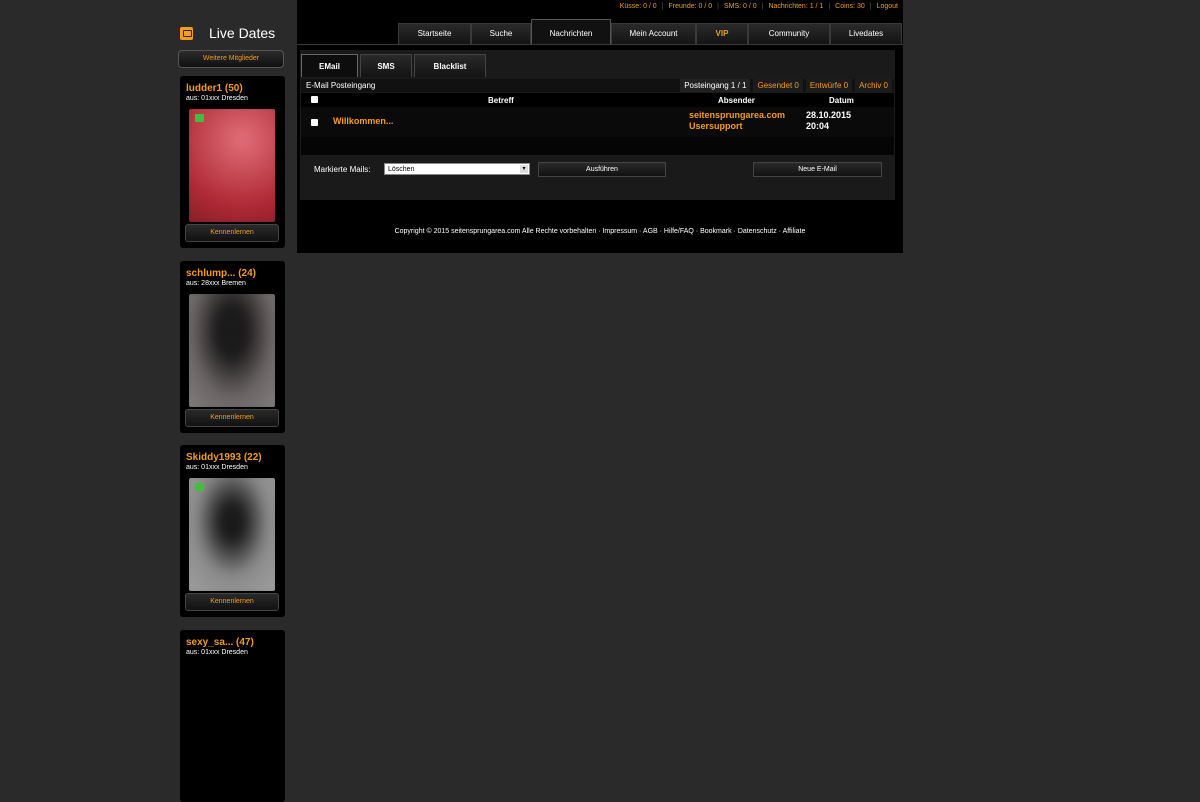 The image size is (1200, 802). What do you see at coordinates (386, 65) in the screenshot?
I see `tab-sms: SMS` at bounding box center [386, 65].